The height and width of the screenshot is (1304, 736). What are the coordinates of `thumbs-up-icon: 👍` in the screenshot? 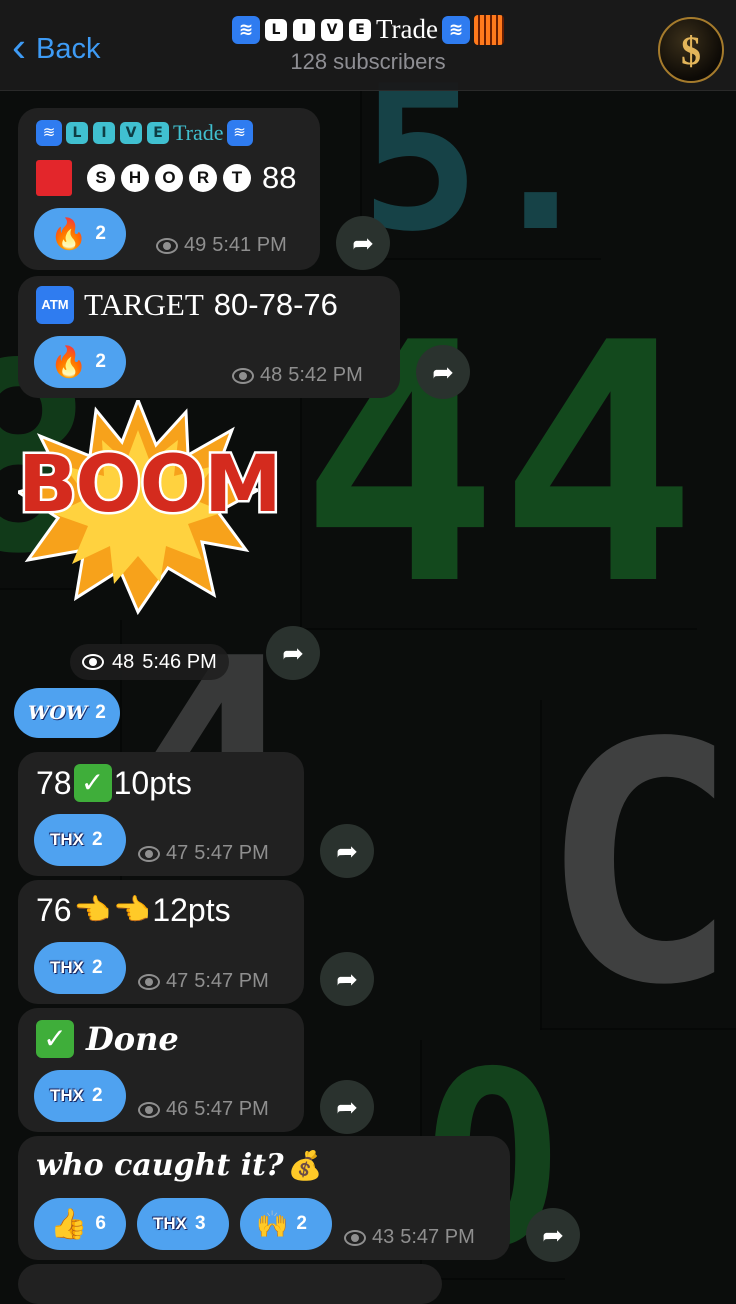 It's located at (69, 1224).